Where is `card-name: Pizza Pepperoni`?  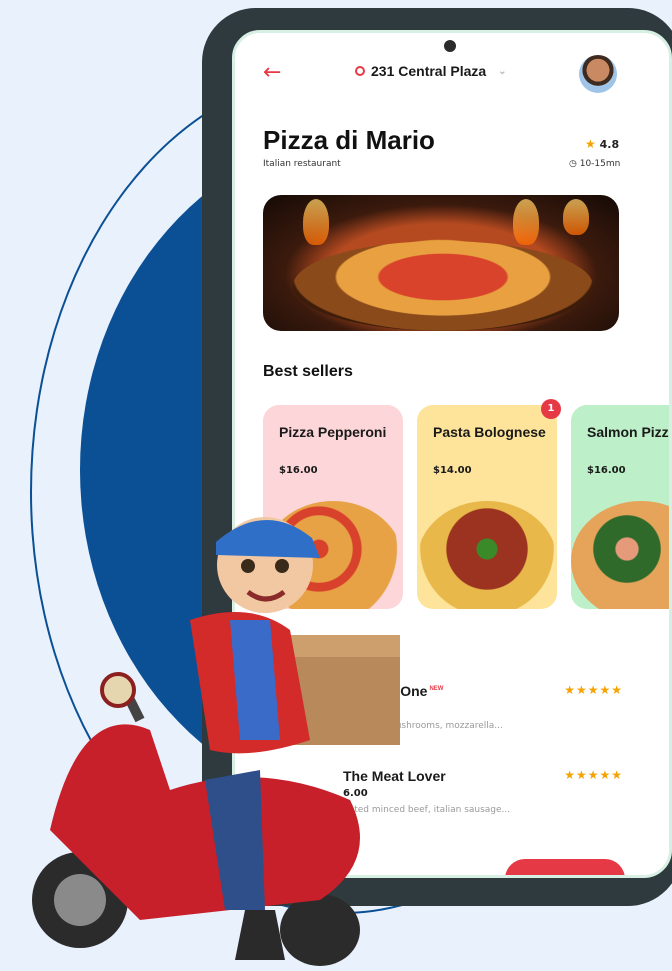
card-name: Pizza Pepperoni is located at coordinates (333, 432).